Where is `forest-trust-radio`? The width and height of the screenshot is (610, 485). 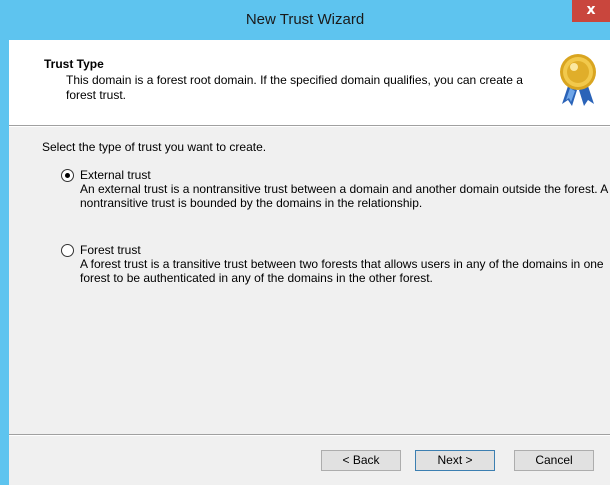 forest-trust-radio is located at coordinates (67, 250).